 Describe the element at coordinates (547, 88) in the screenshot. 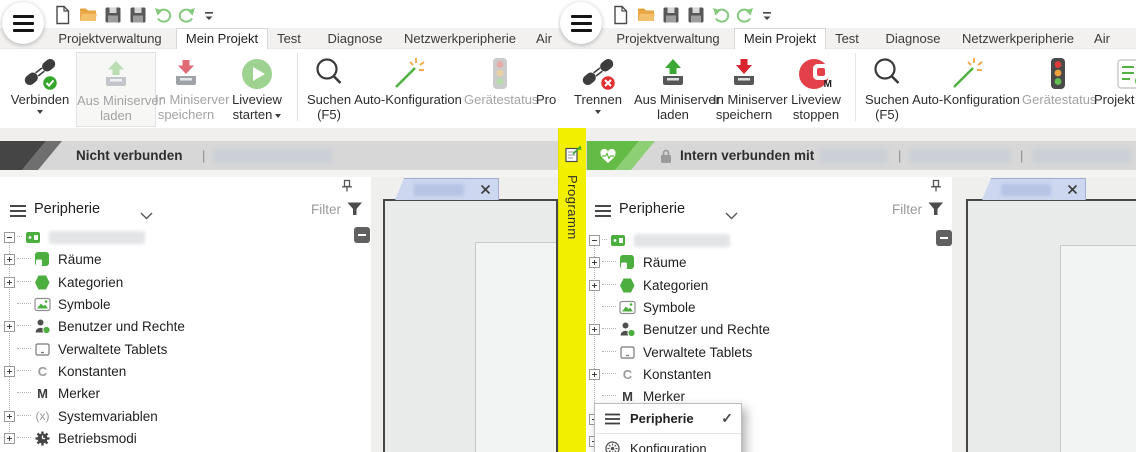

I see `projekt-button-partial: Pro` at that location.